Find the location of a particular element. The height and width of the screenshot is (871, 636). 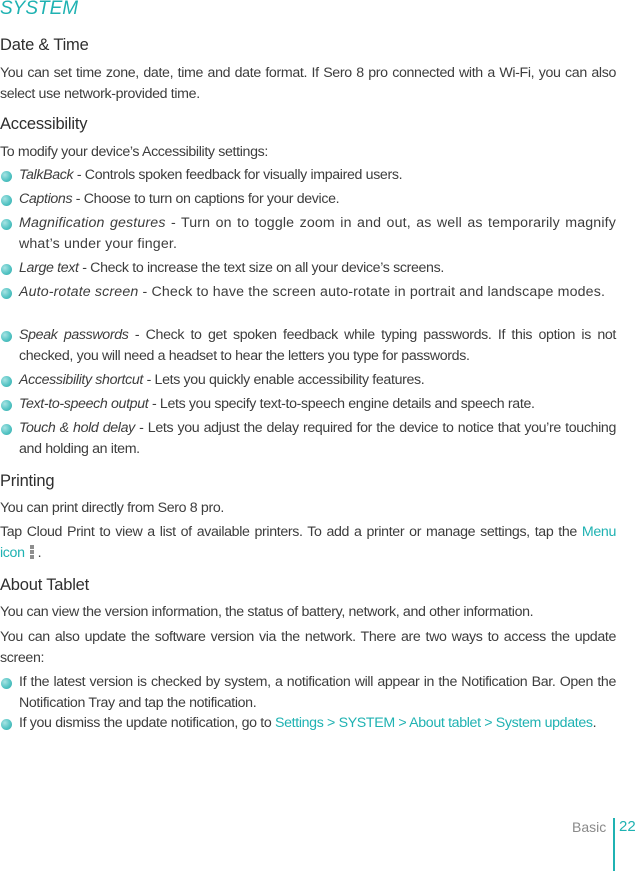

heading-printing: Printing is located at coordinates (27, 481).